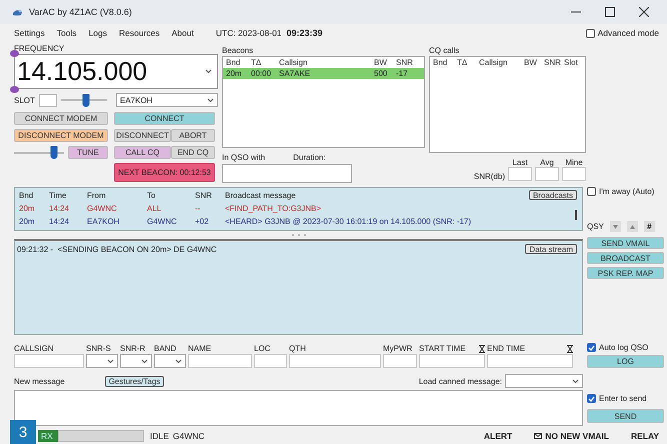  Describe the element at coordinates (506, 348) in the screenshot. I see `field-label: END TIME` at that location.